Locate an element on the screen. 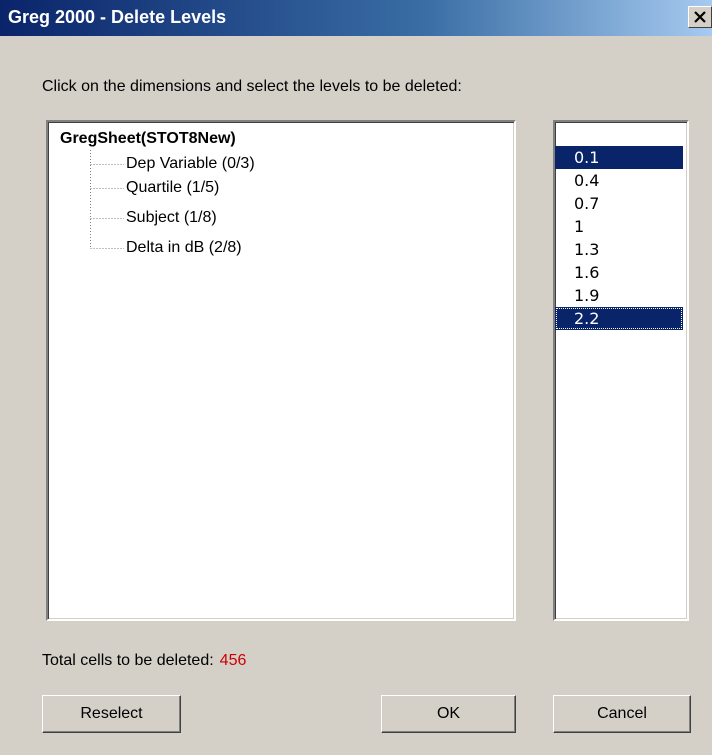 The image size is (712, 755). level-item: 0.7 is located at coordinates (619, 203).